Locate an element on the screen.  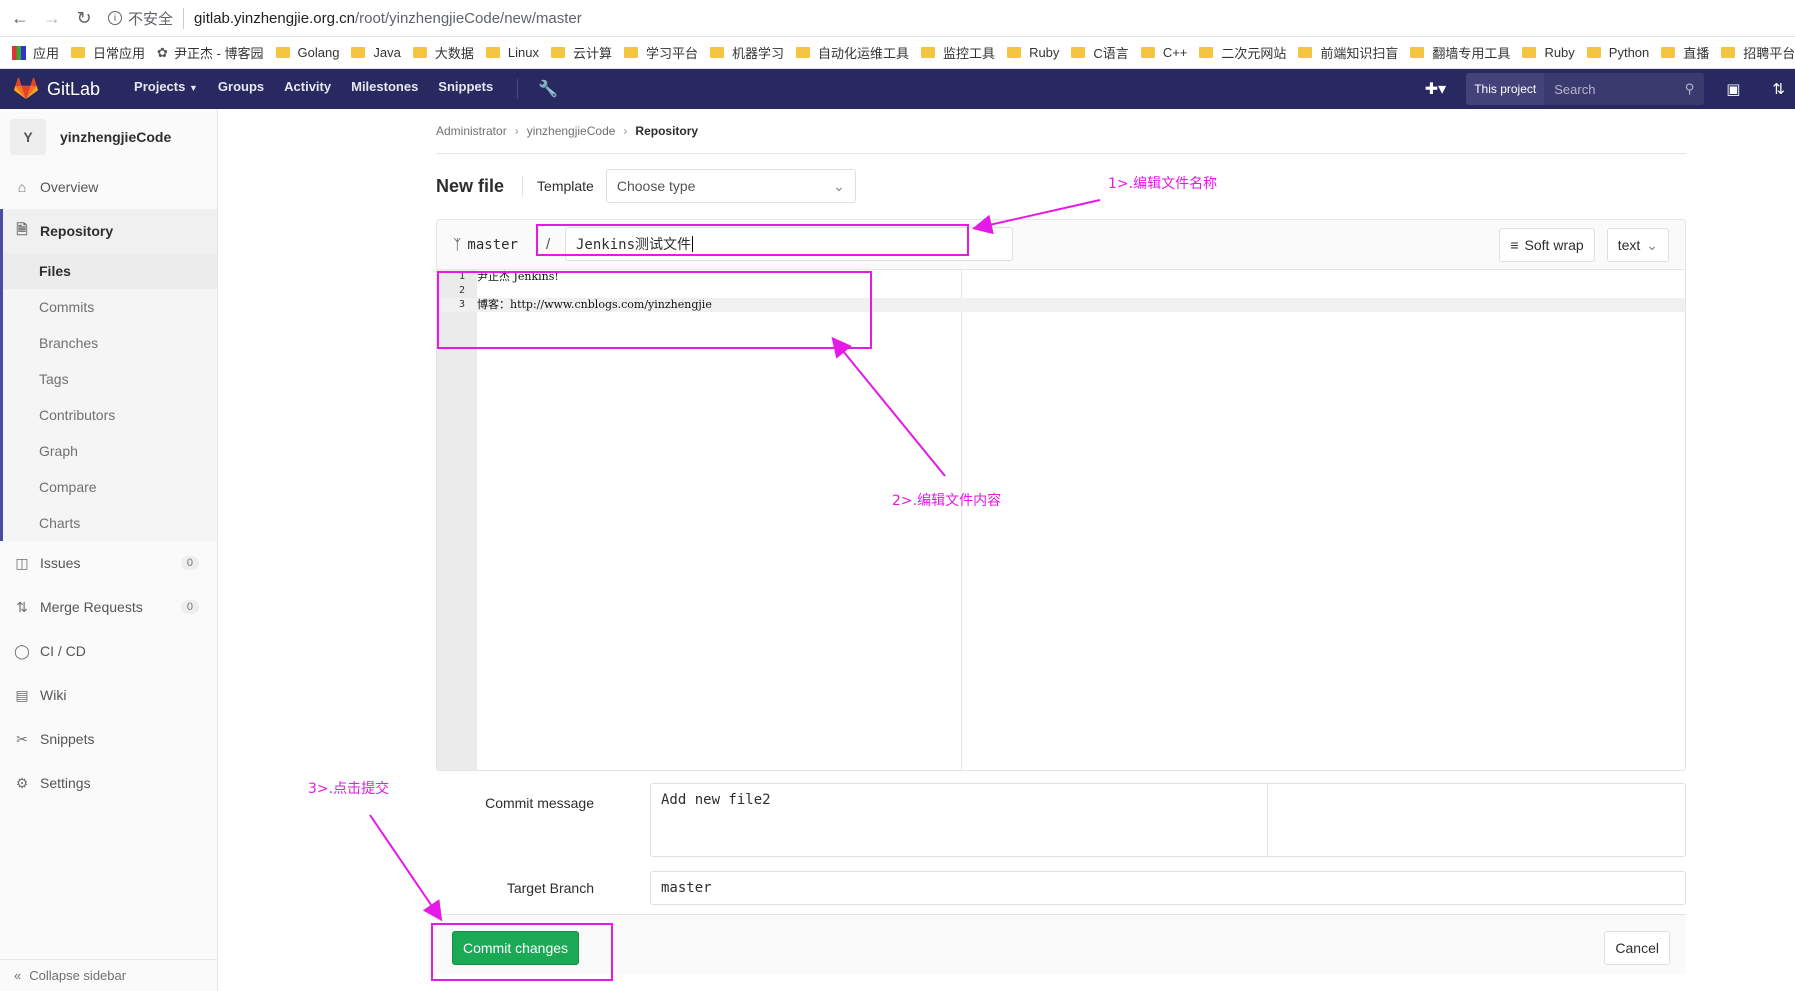
file-mode-select: text ⌄ is located at coordinates (1637, 245).